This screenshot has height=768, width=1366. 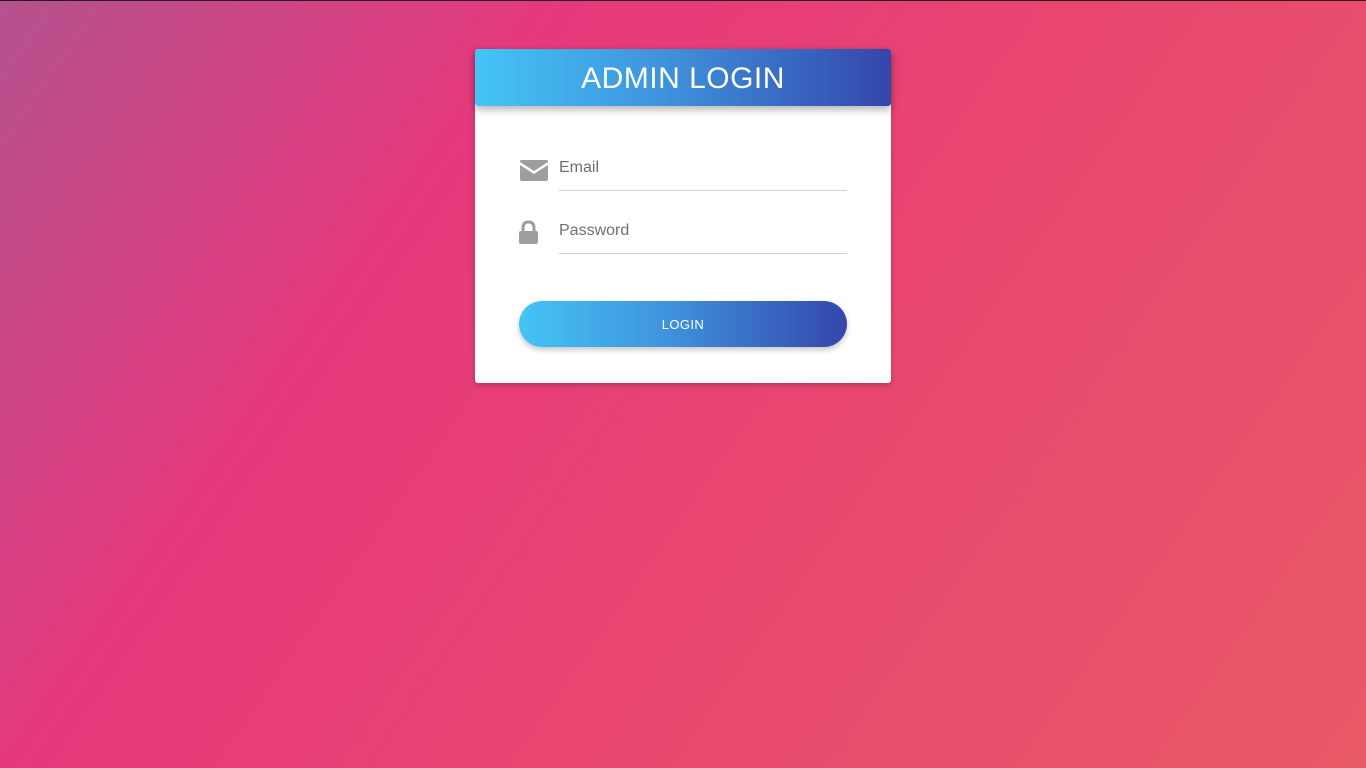 I want to click on lock-icon, so click(x=534, y=233).